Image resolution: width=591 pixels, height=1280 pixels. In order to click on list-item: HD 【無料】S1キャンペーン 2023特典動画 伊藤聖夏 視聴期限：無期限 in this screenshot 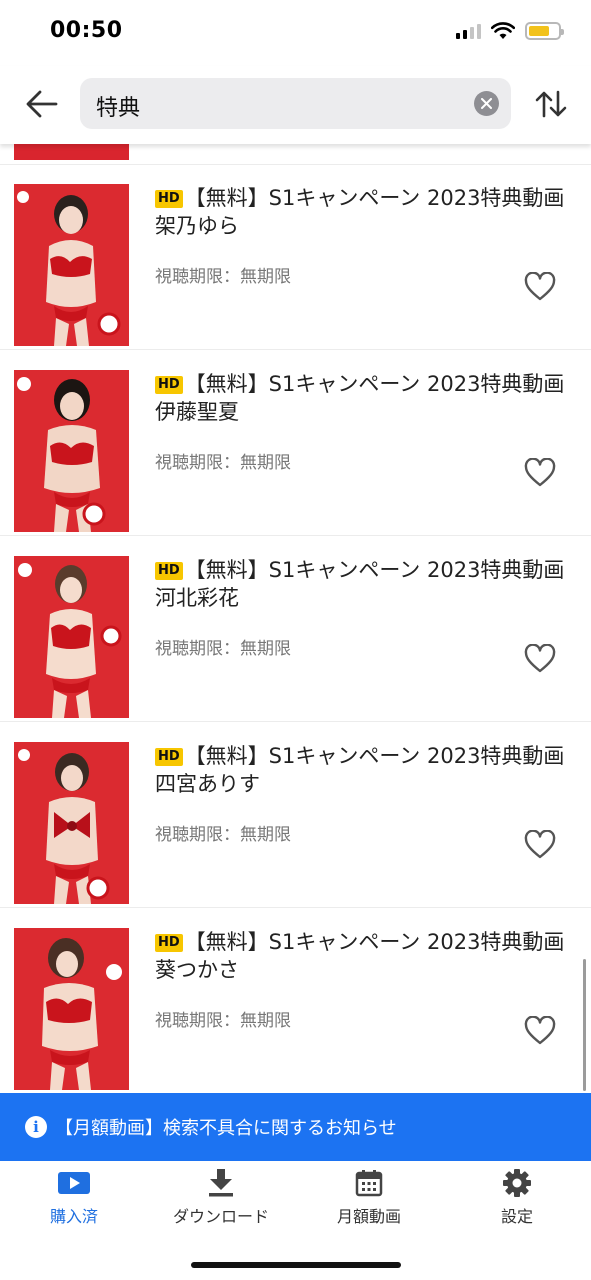, I will do `click(295, 443)`.